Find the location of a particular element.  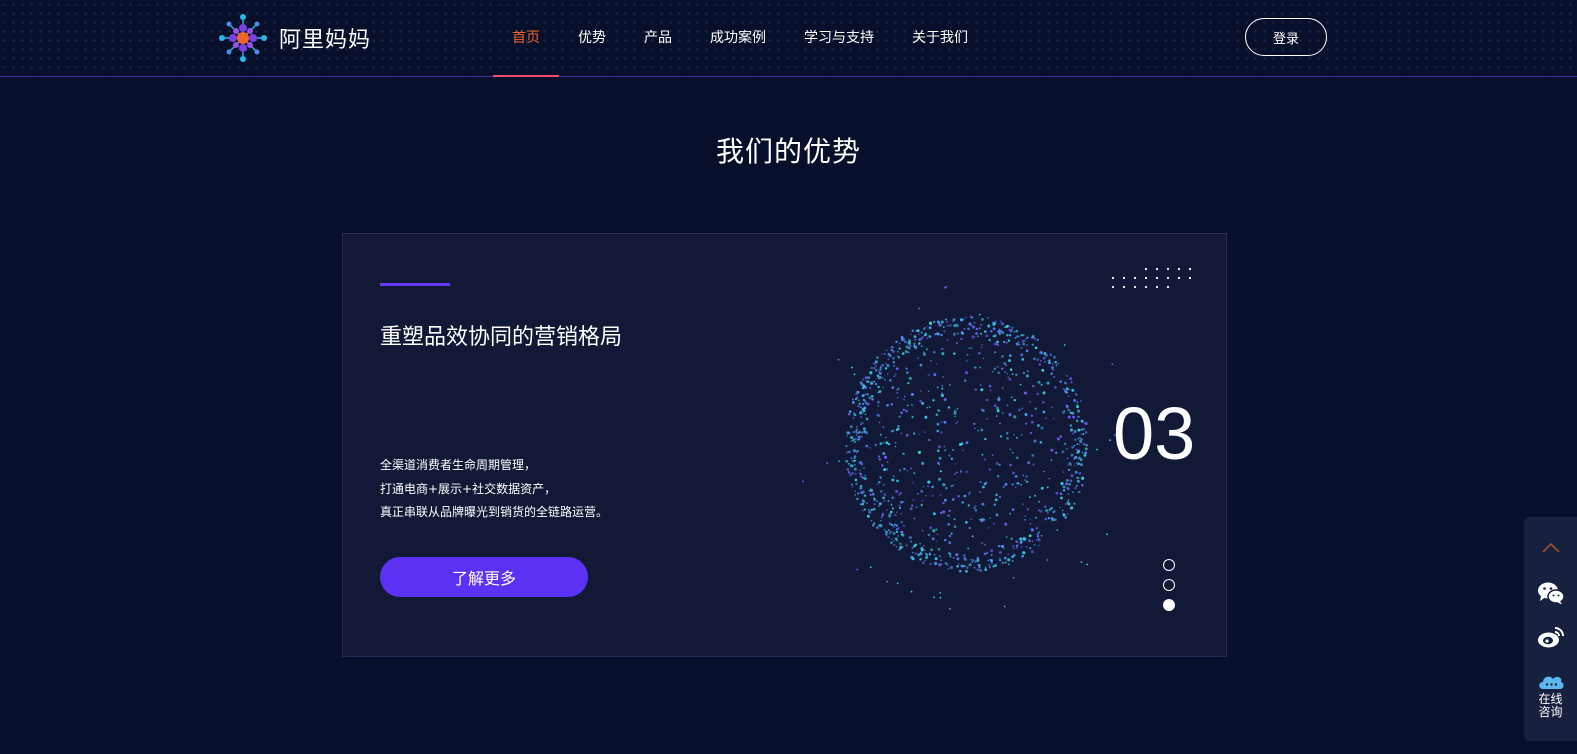

weibo-button is located at coordinates (1550, 637).